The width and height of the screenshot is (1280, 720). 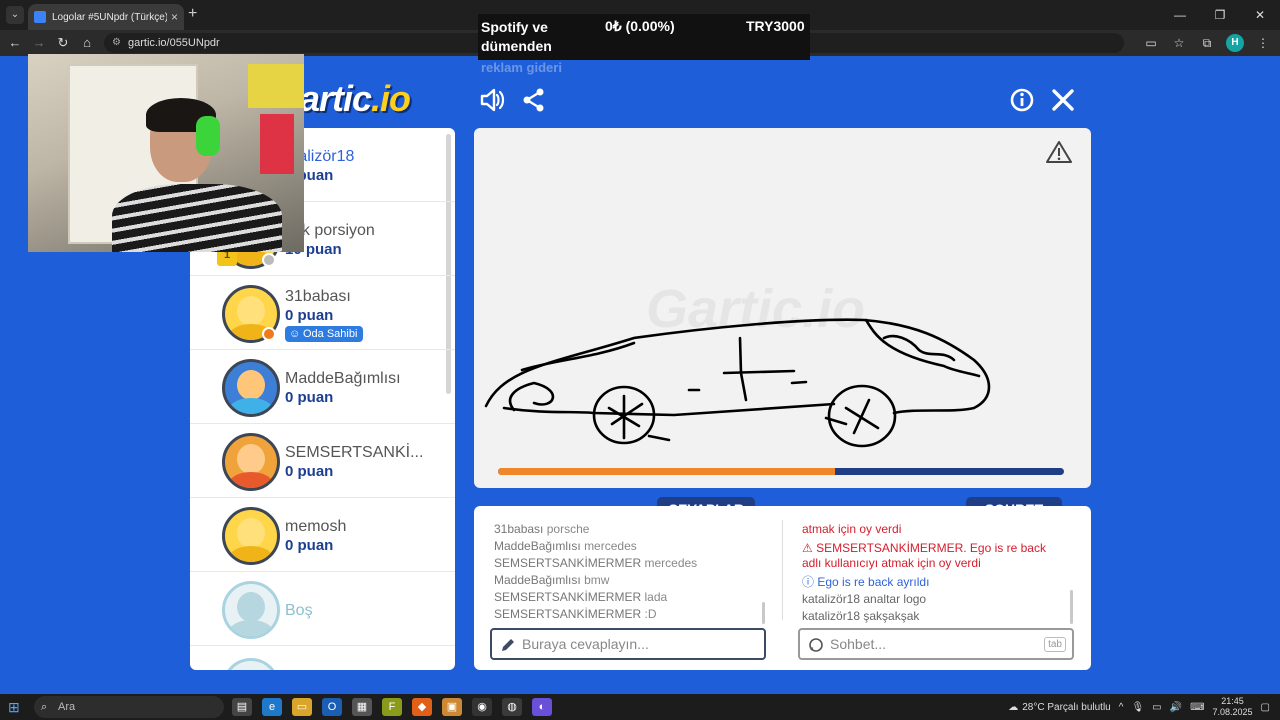 What do you see at coordinates (87, 43) in the screenshot?
I see `home-button: ⌂` at bounding box center [87, 43].